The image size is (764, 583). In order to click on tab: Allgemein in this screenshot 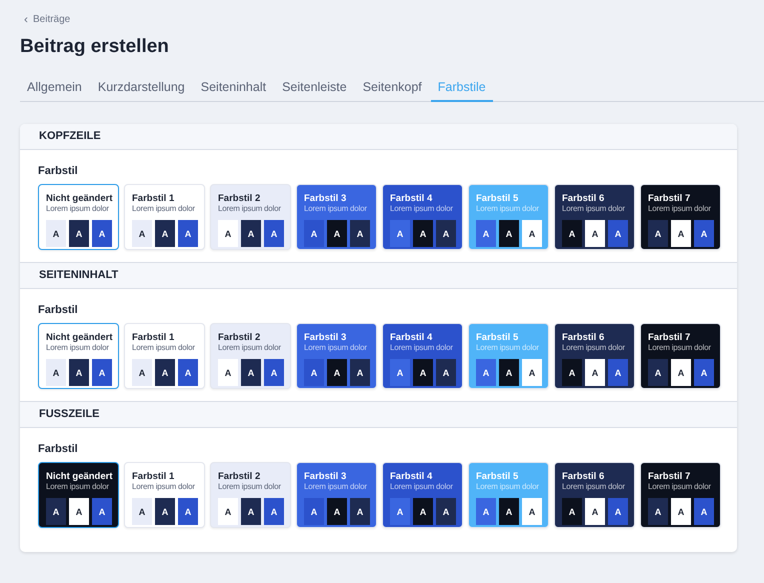, I will do `click(54, 91)`.